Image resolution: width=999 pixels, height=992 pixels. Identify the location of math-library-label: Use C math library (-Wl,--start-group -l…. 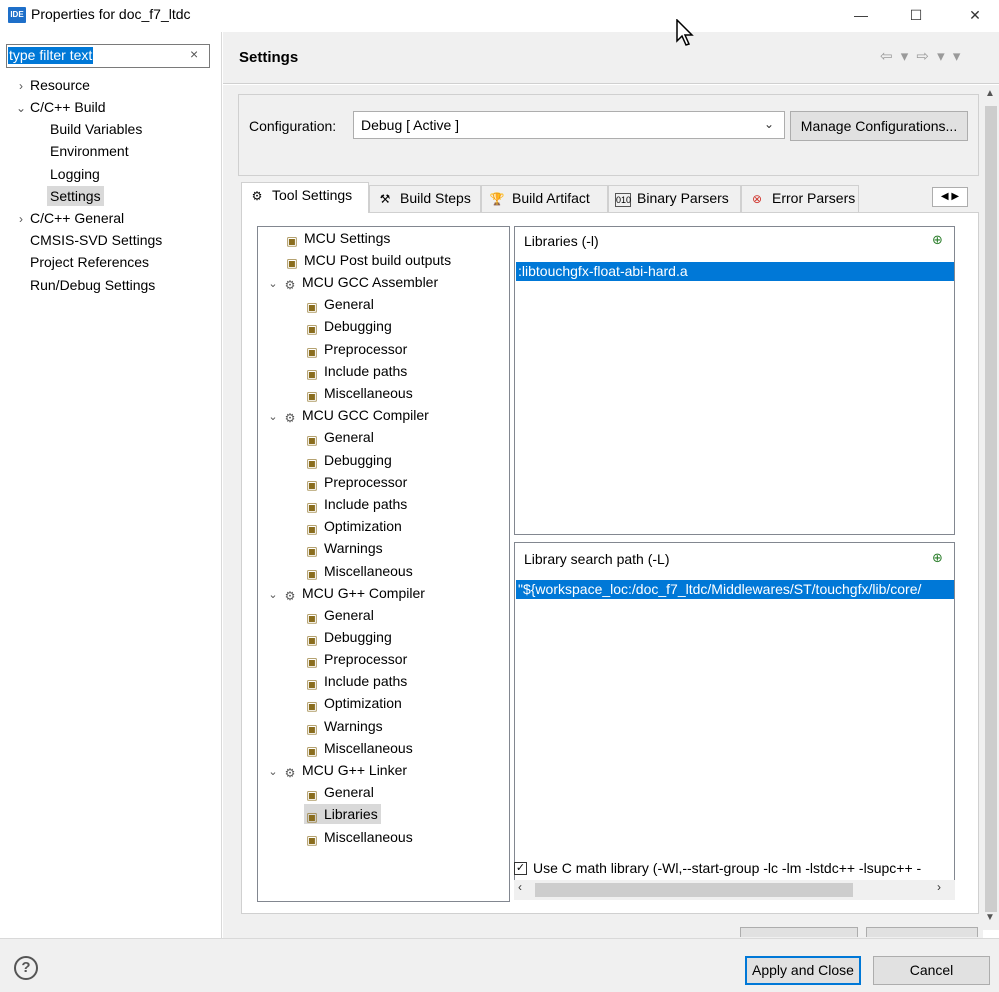
(743, 868).